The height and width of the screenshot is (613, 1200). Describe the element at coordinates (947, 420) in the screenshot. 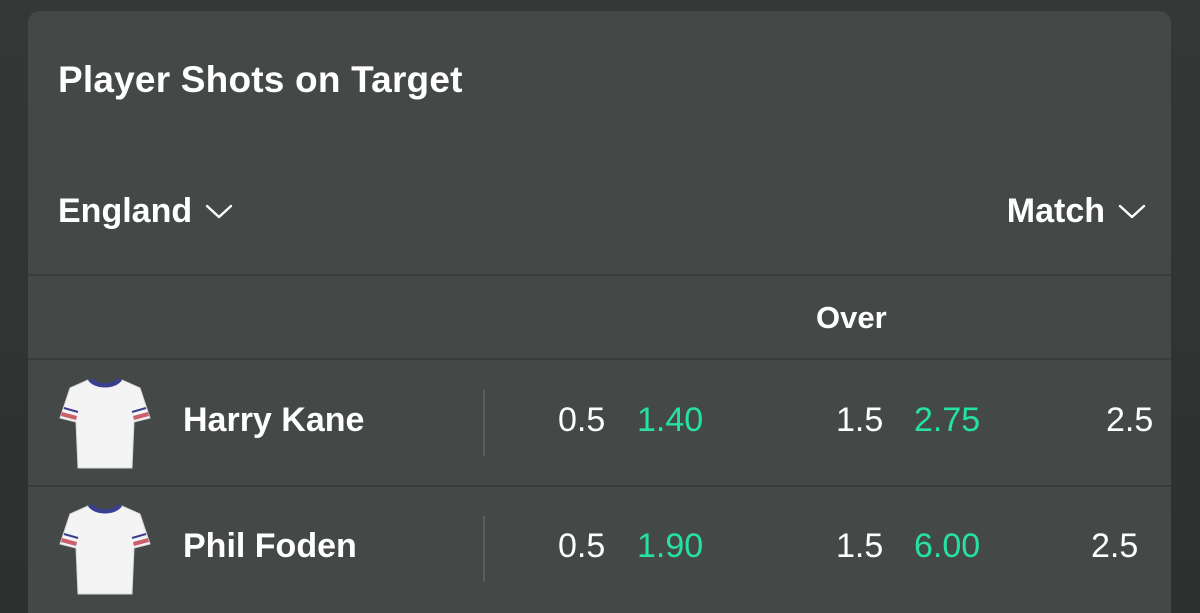

I see `odds-button: 2.75` at that location.